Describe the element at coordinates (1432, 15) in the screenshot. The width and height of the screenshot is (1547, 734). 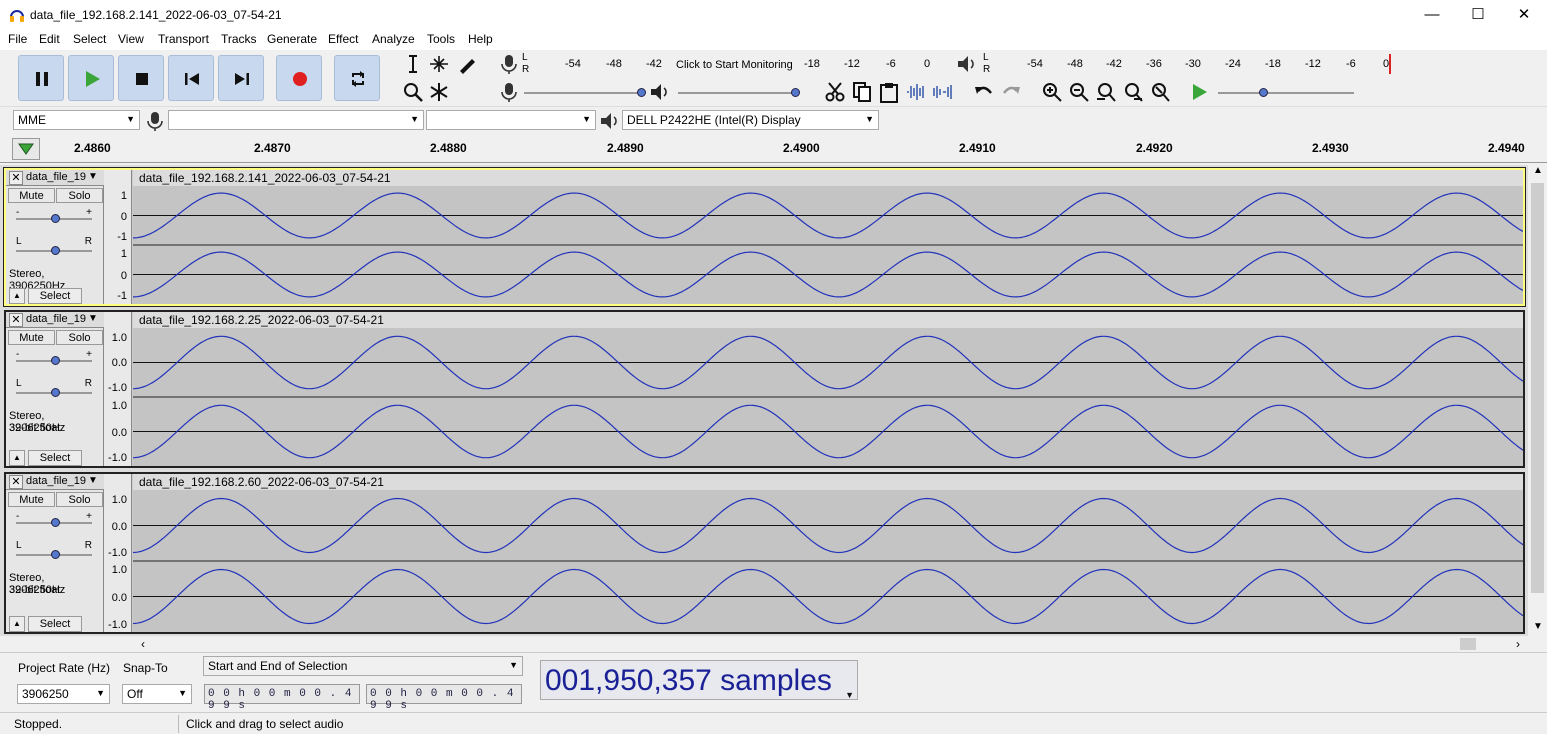
I see `minimize-button: —` at that location.